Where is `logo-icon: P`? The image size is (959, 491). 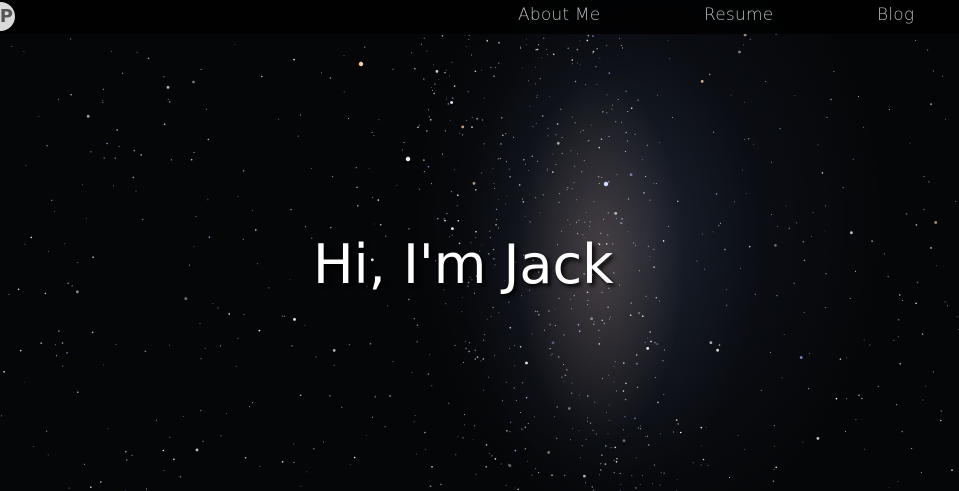 logo-icon: P is located at coordinates (7, 16).